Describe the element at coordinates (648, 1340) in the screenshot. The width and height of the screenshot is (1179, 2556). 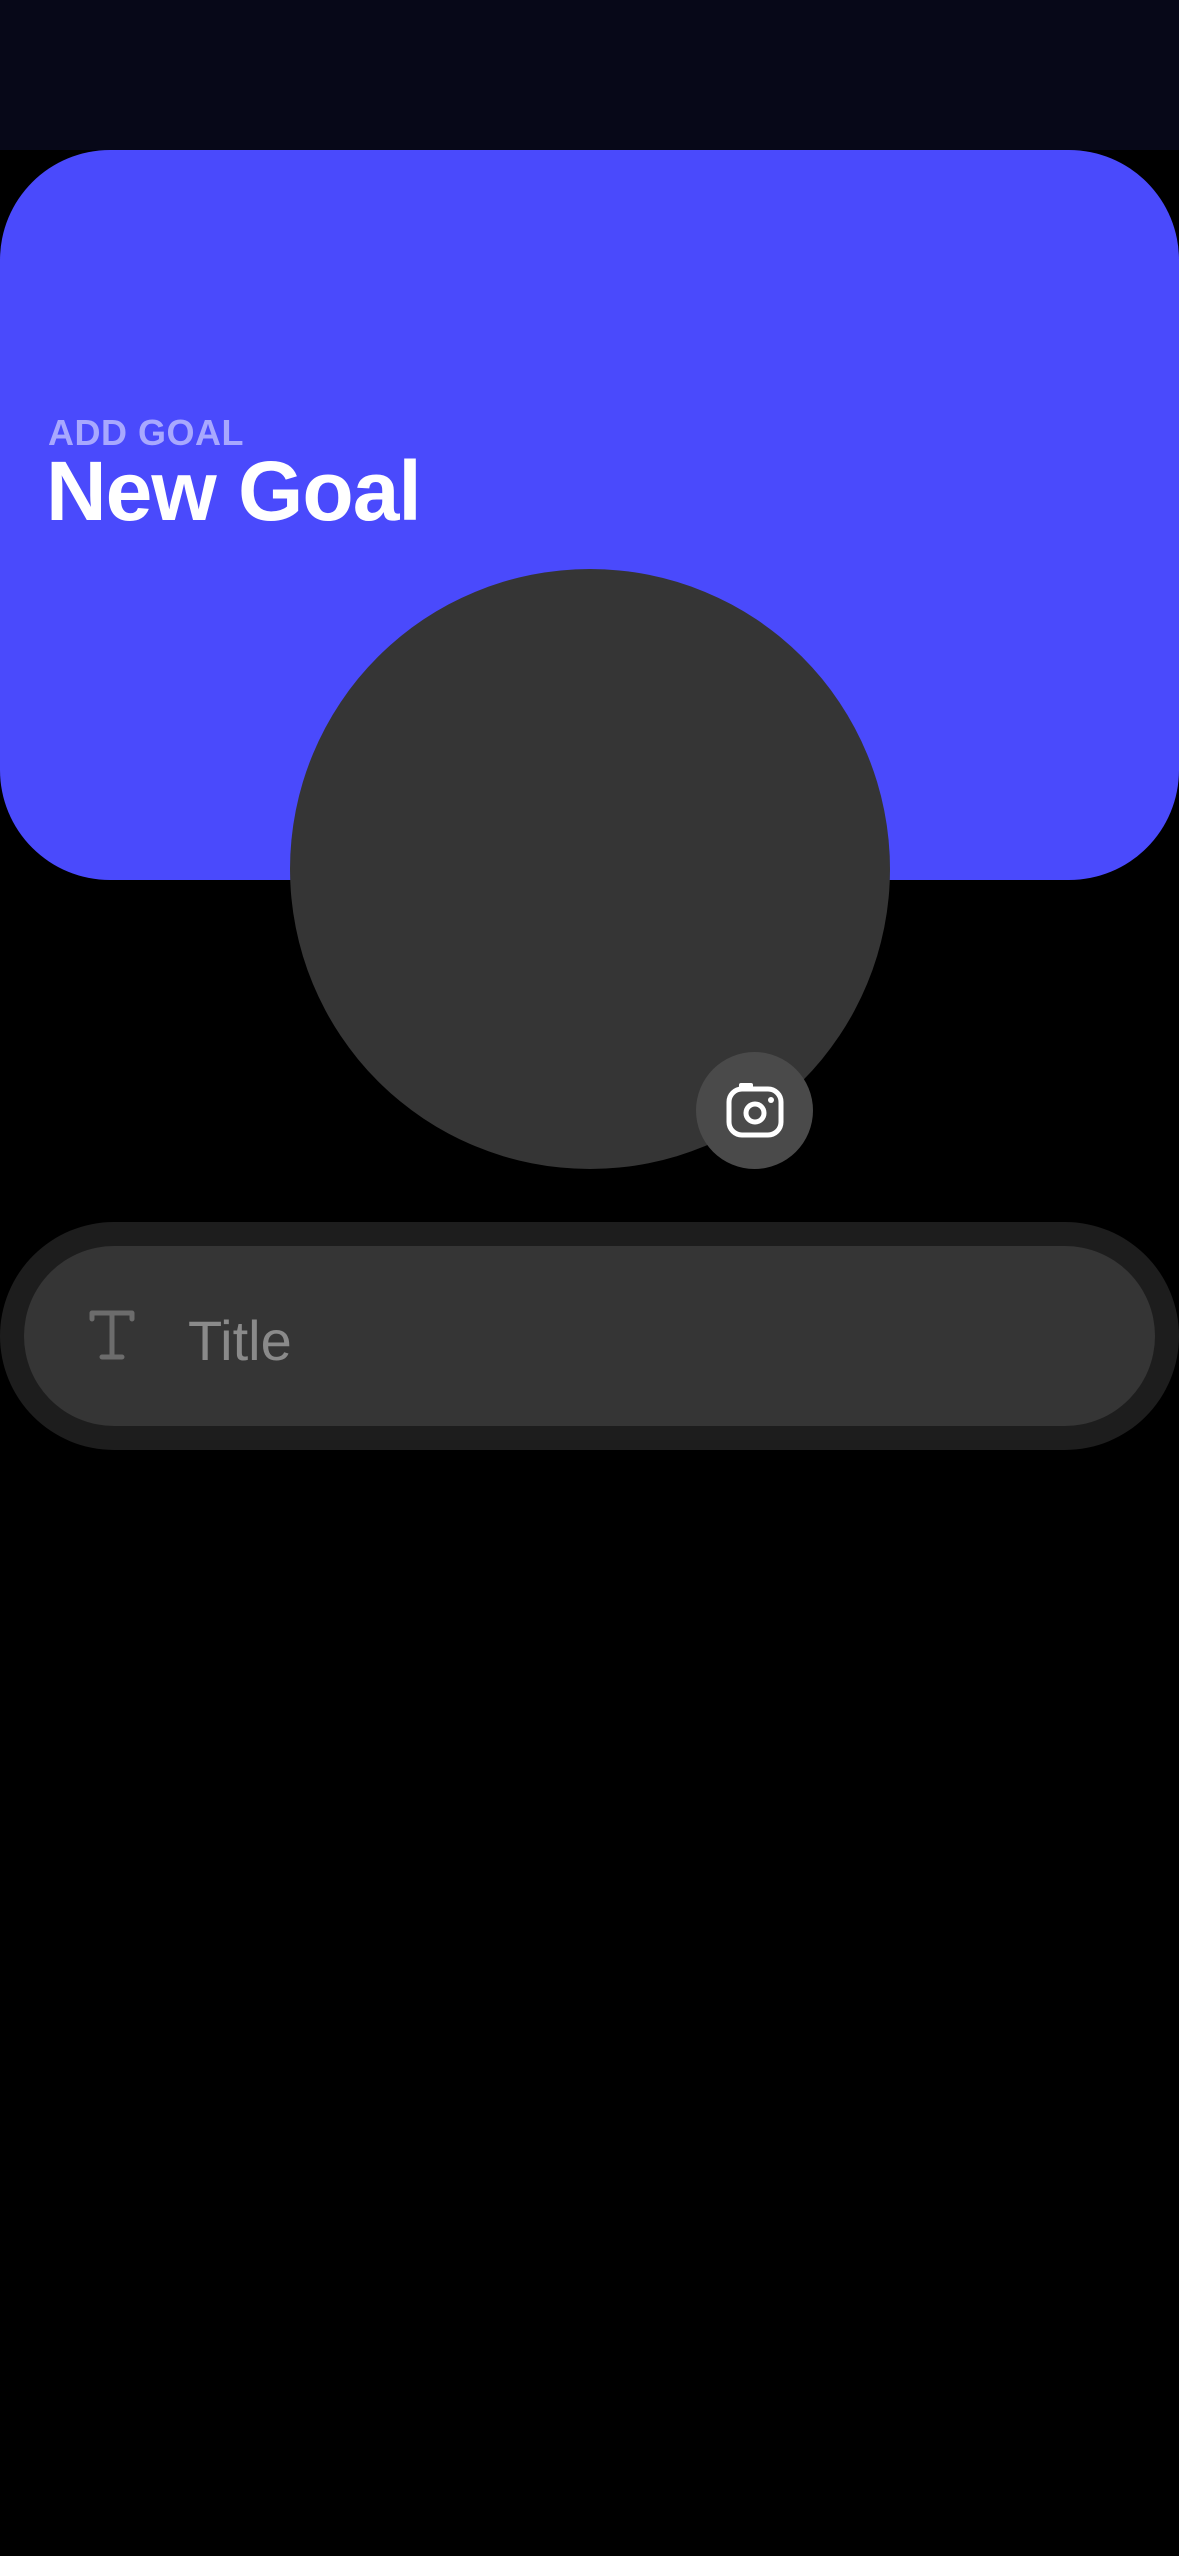
I see `title-input` at that location.